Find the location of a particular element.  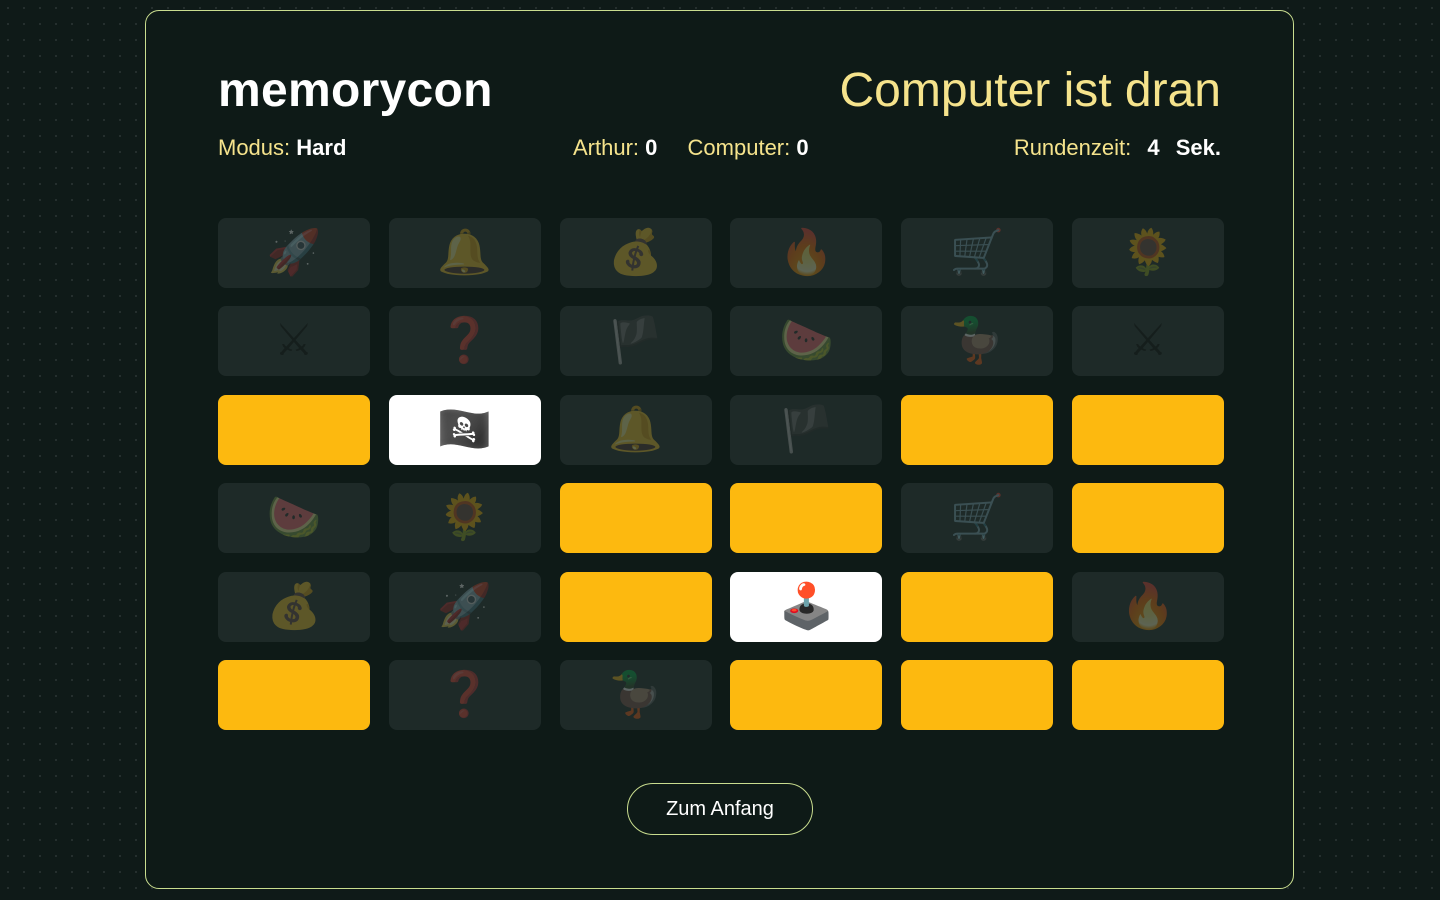

turn-indicator: Computer ist dran is located at coordinates (1030, 90).